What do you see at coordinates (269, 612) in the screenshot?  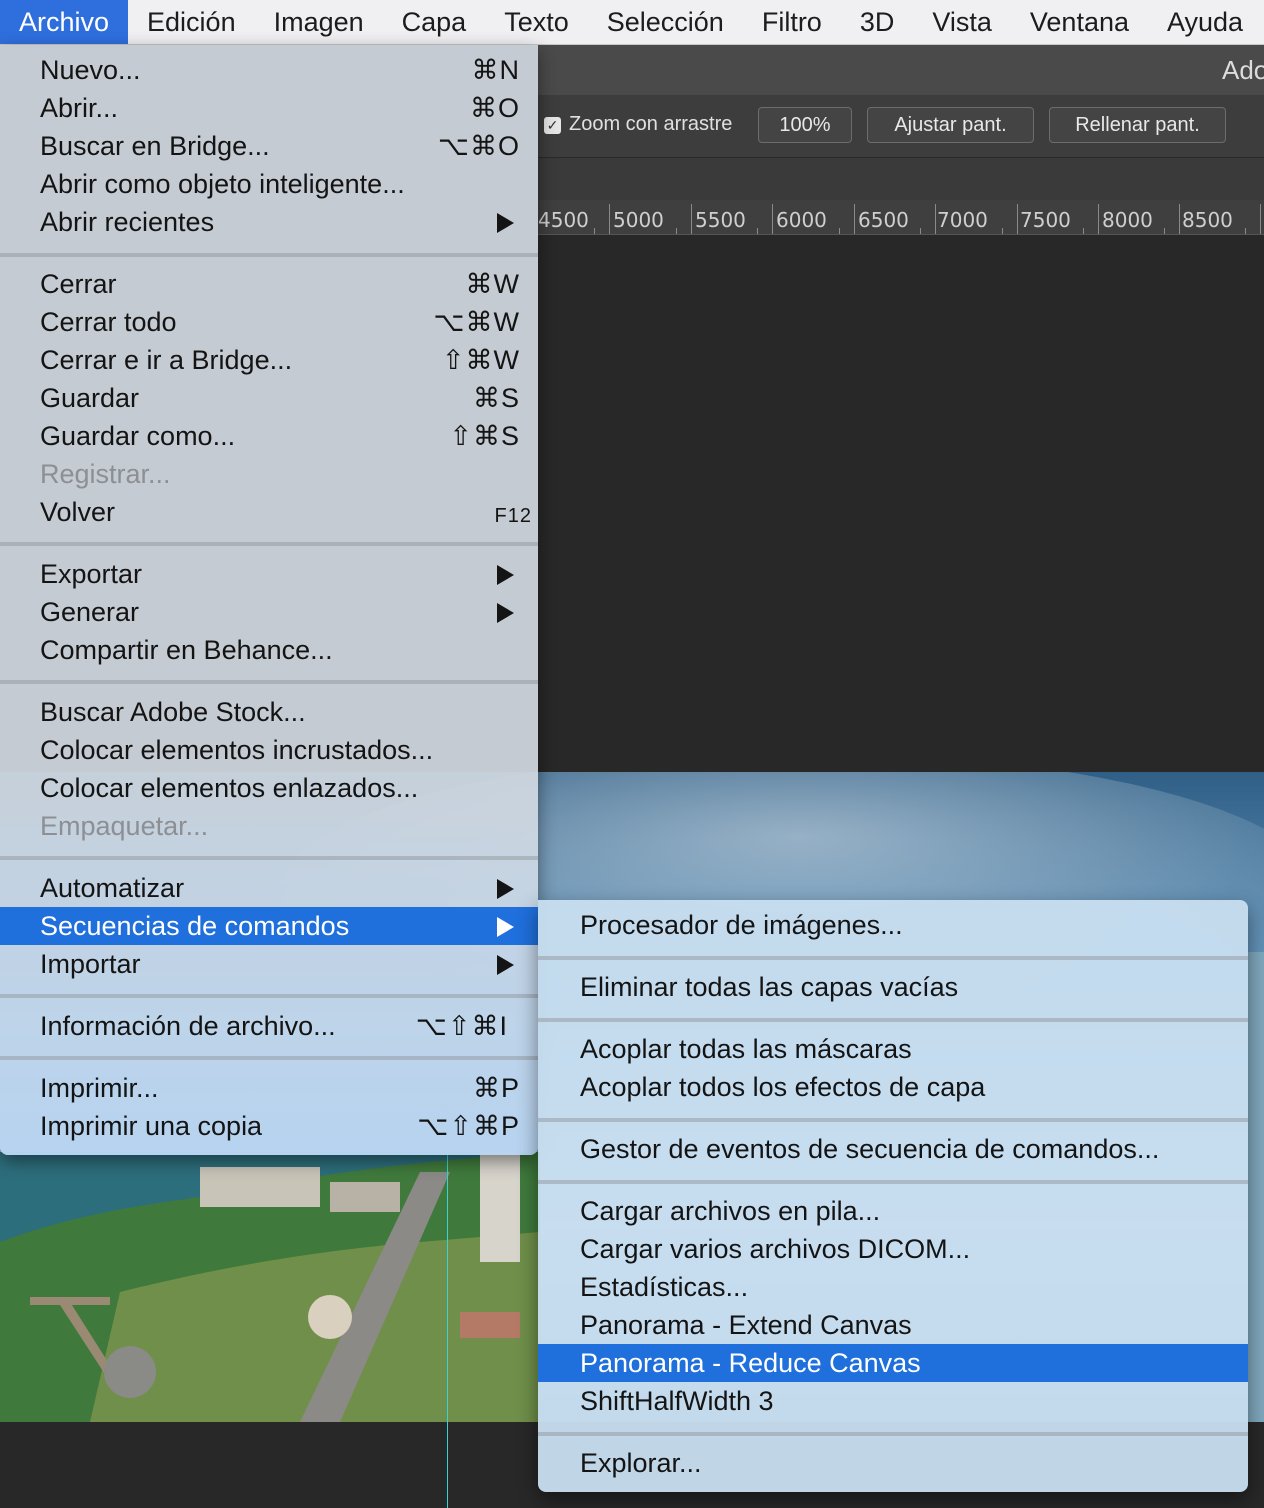 I see `menu-item-generar: Generar` at bounding box center [269, 612].